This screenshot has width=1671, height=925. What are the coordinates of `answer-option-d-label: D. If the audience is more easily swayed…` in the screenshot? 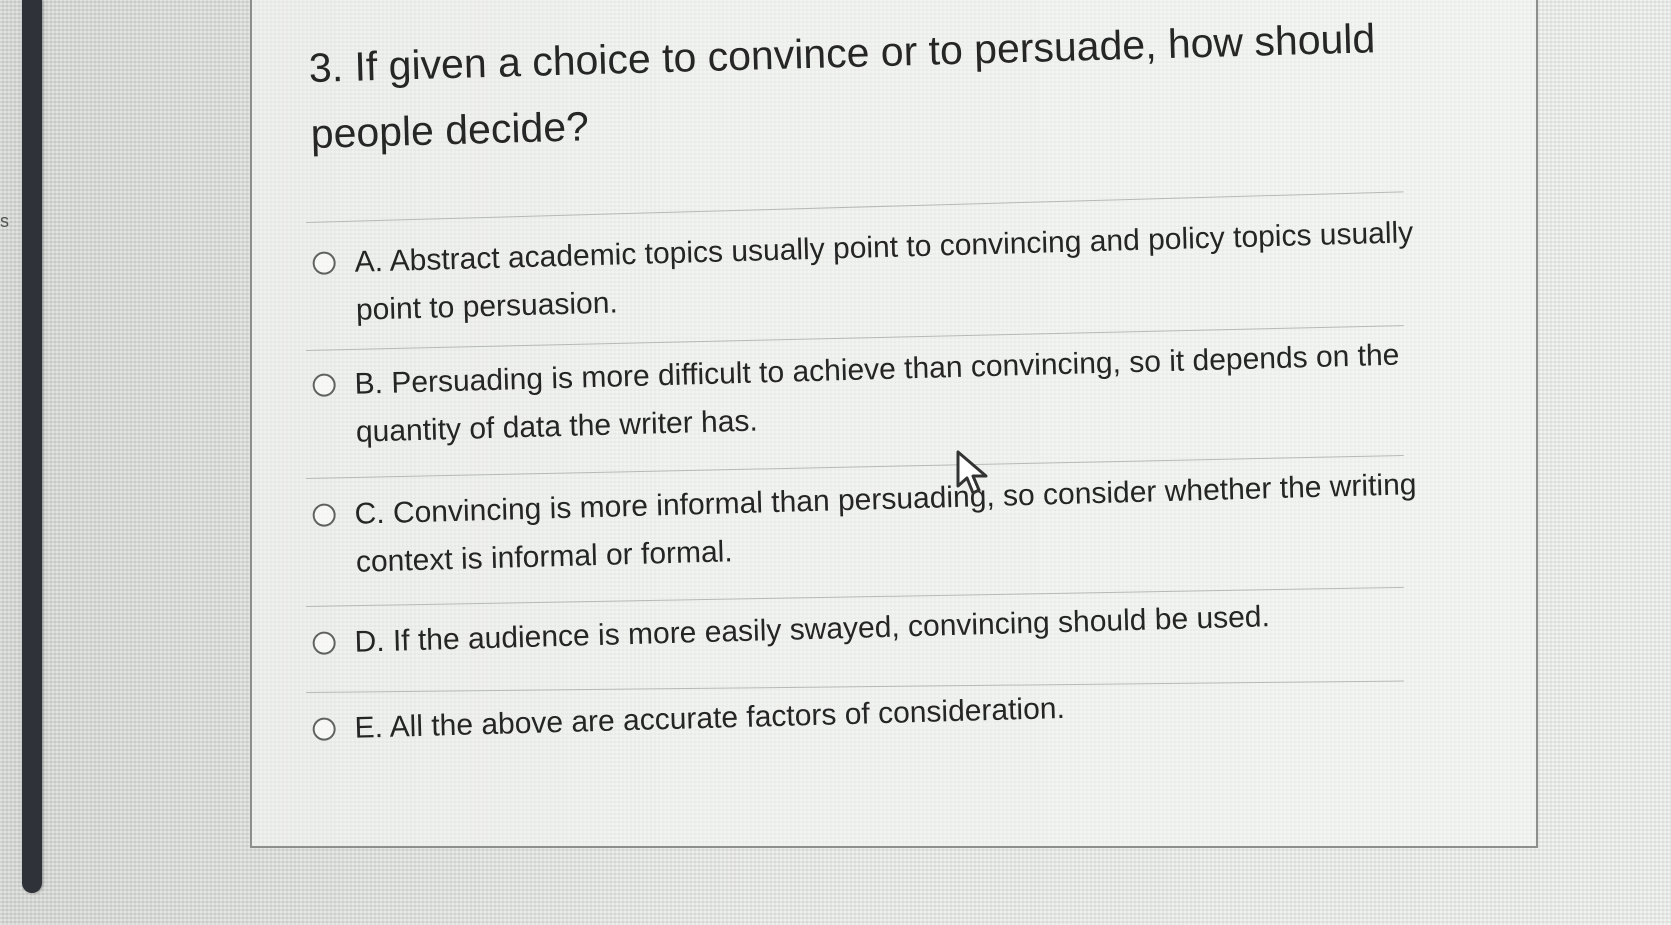 It's located at (909, 627).